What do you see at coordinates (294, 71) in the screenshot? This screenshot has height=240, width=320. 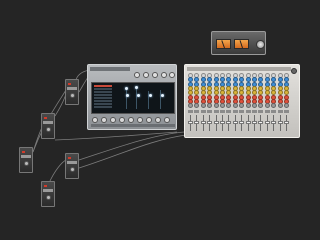 I see `master-knob` at bounding box center [294, 71].